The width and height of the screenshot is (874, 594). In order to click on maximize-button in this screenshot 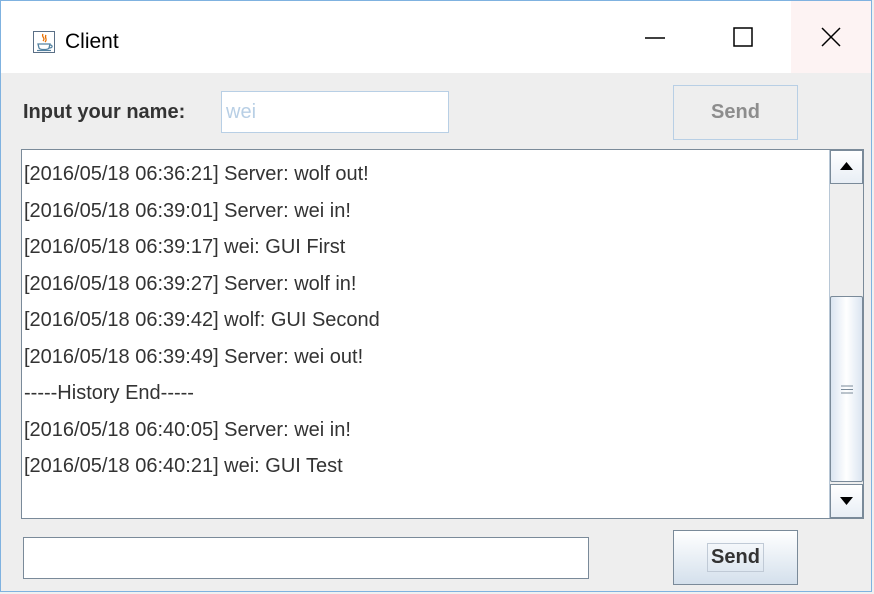, I will do `click(743, 37)`.